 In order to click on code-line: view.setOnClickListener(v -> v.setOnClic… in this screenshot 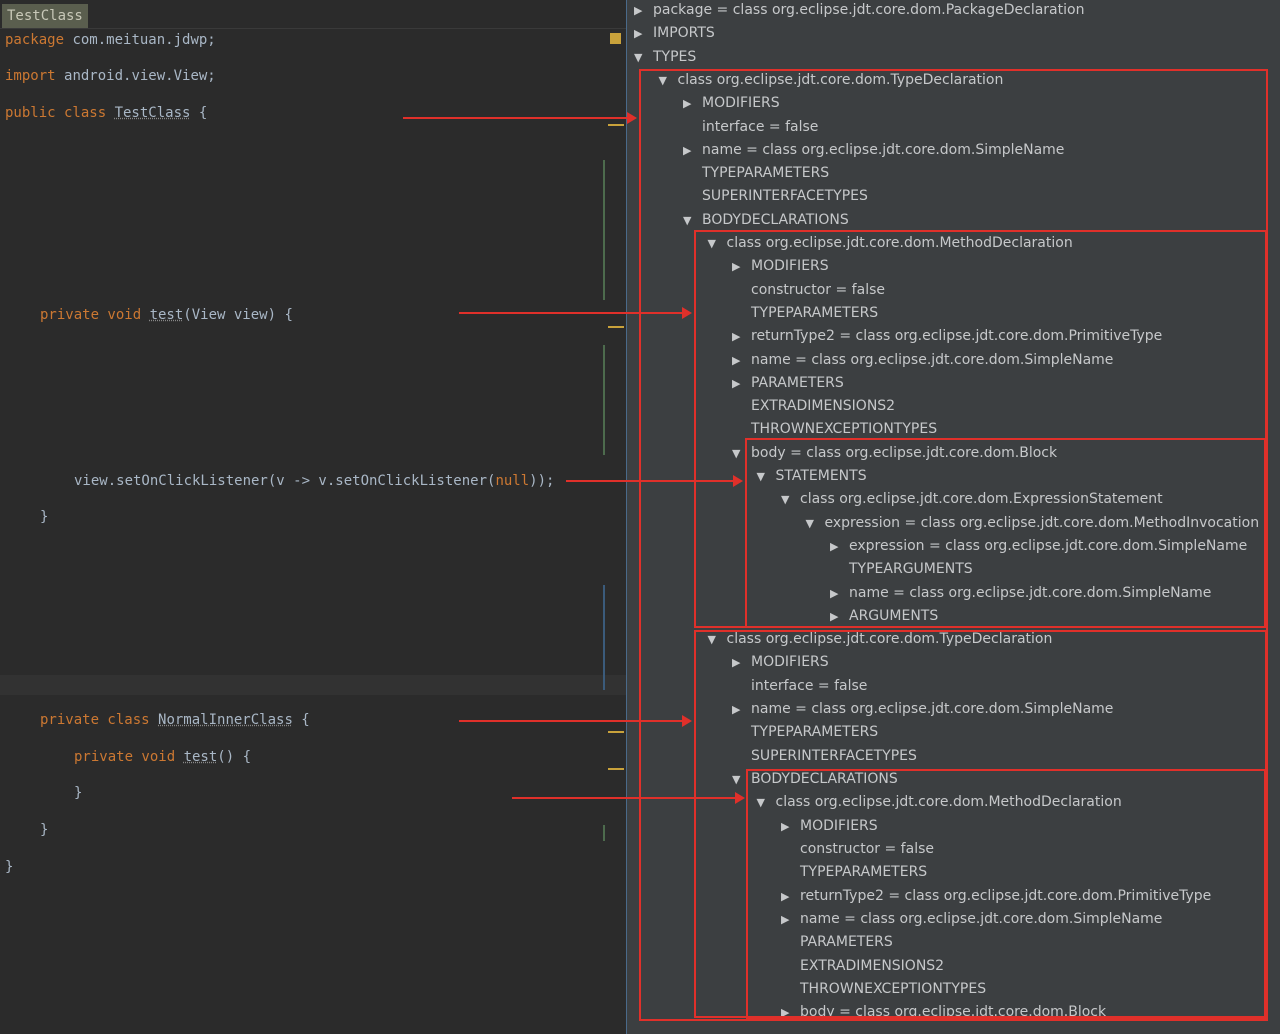, I will do `click(314, 481)`.